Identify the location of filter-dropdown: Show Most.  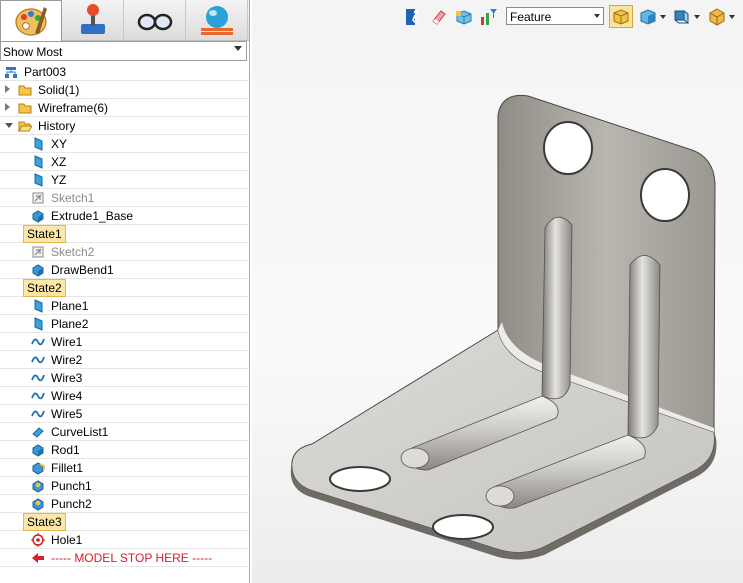
(123, 51).